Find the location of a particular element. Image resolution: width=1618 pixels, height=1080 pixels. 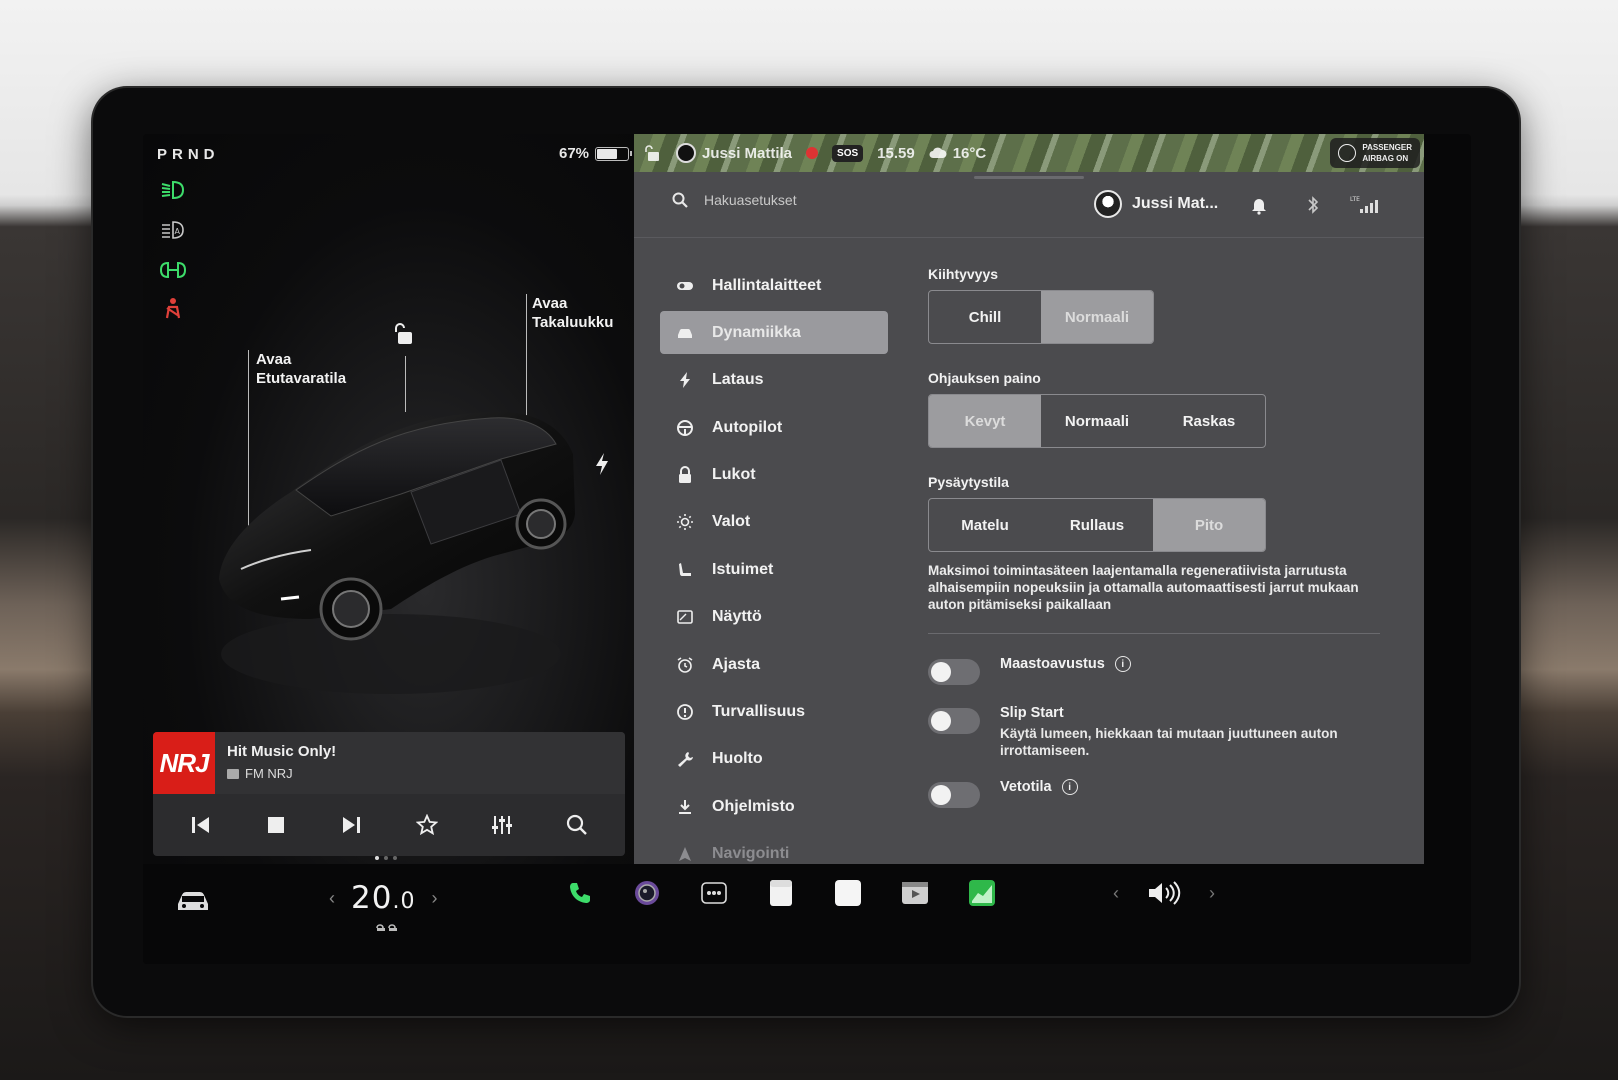

favorite-button is located at coordinates (427, 825).